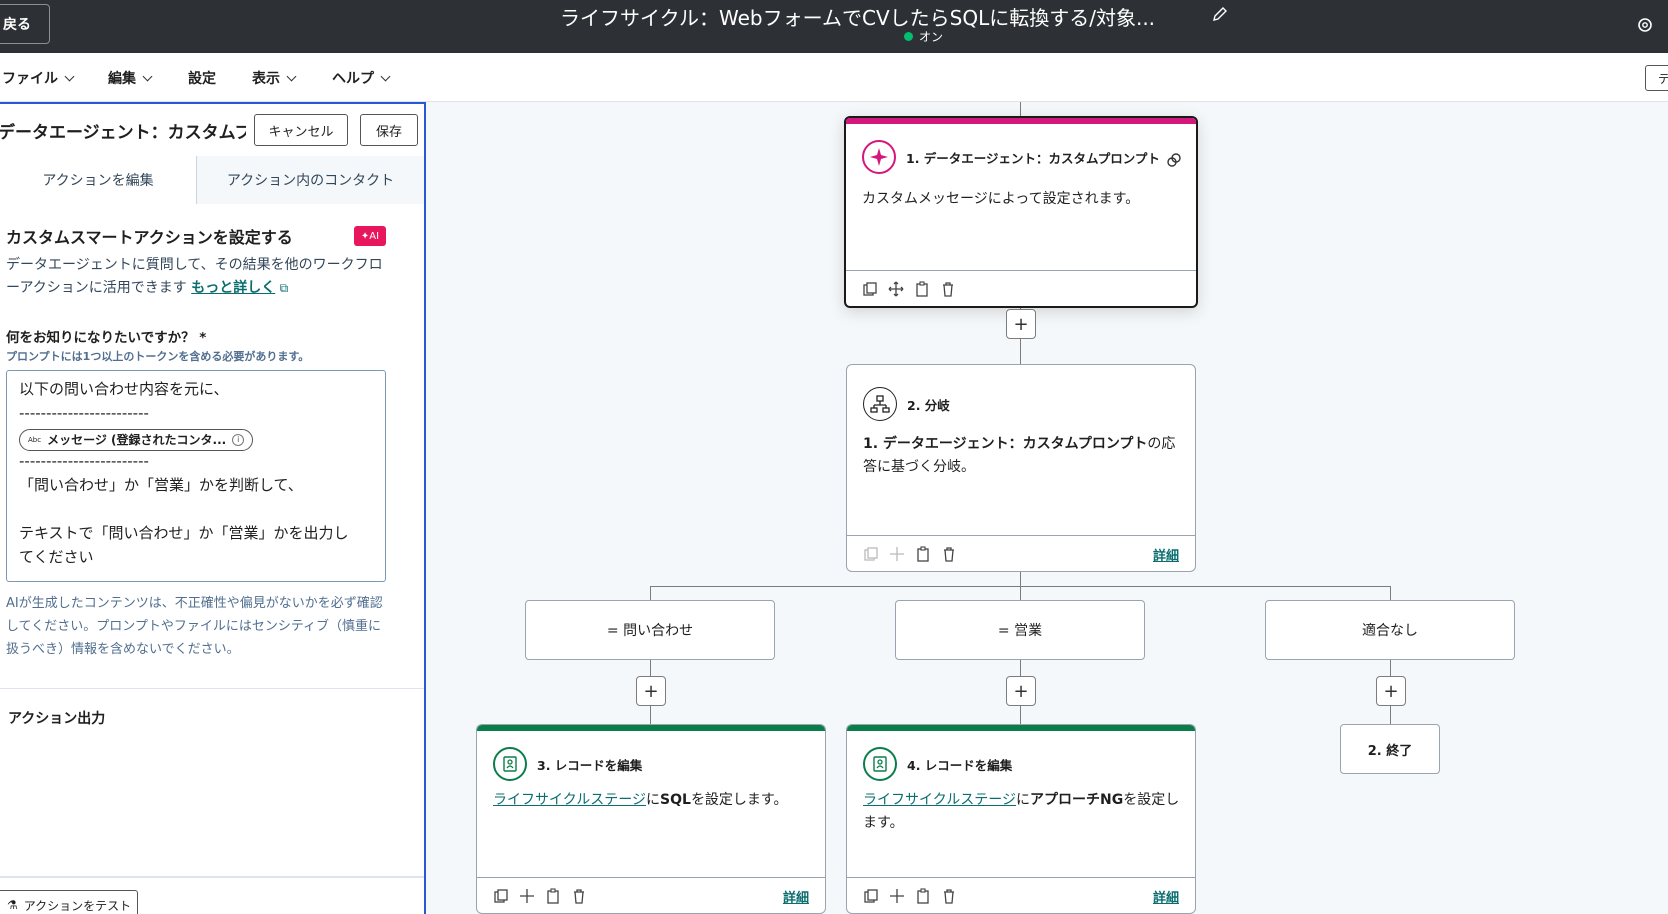 Image resolution: width=1668 pixels, height=914 pixels. What do you see at coordinates (908, 36) in the screenshot?
I see `status-dot` at bounding box center [908, 36].